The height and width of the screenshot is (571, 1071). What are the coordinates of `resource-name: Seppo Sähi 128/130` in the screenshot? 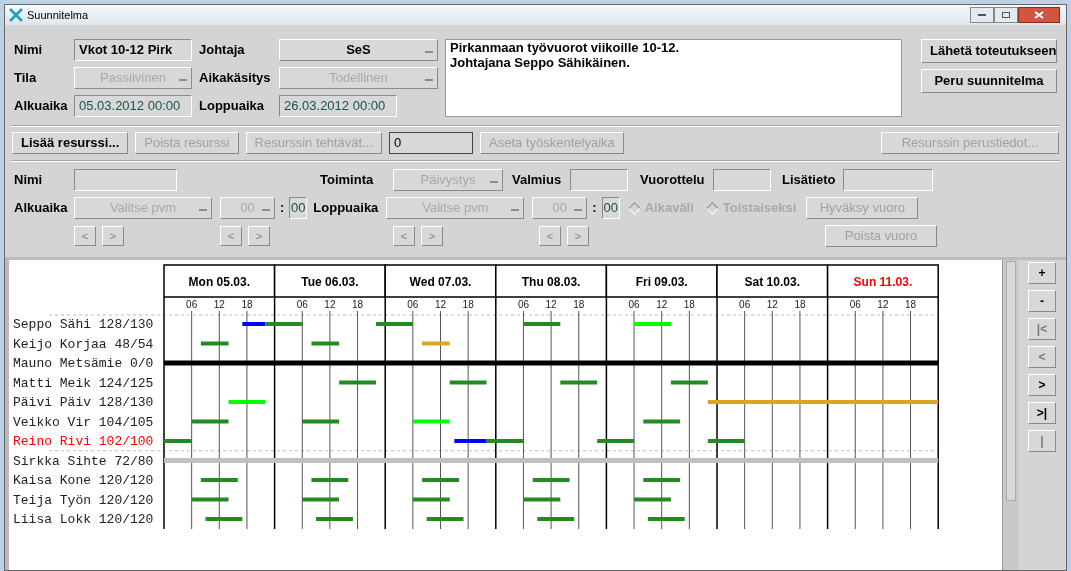 It's located at (83, 324).